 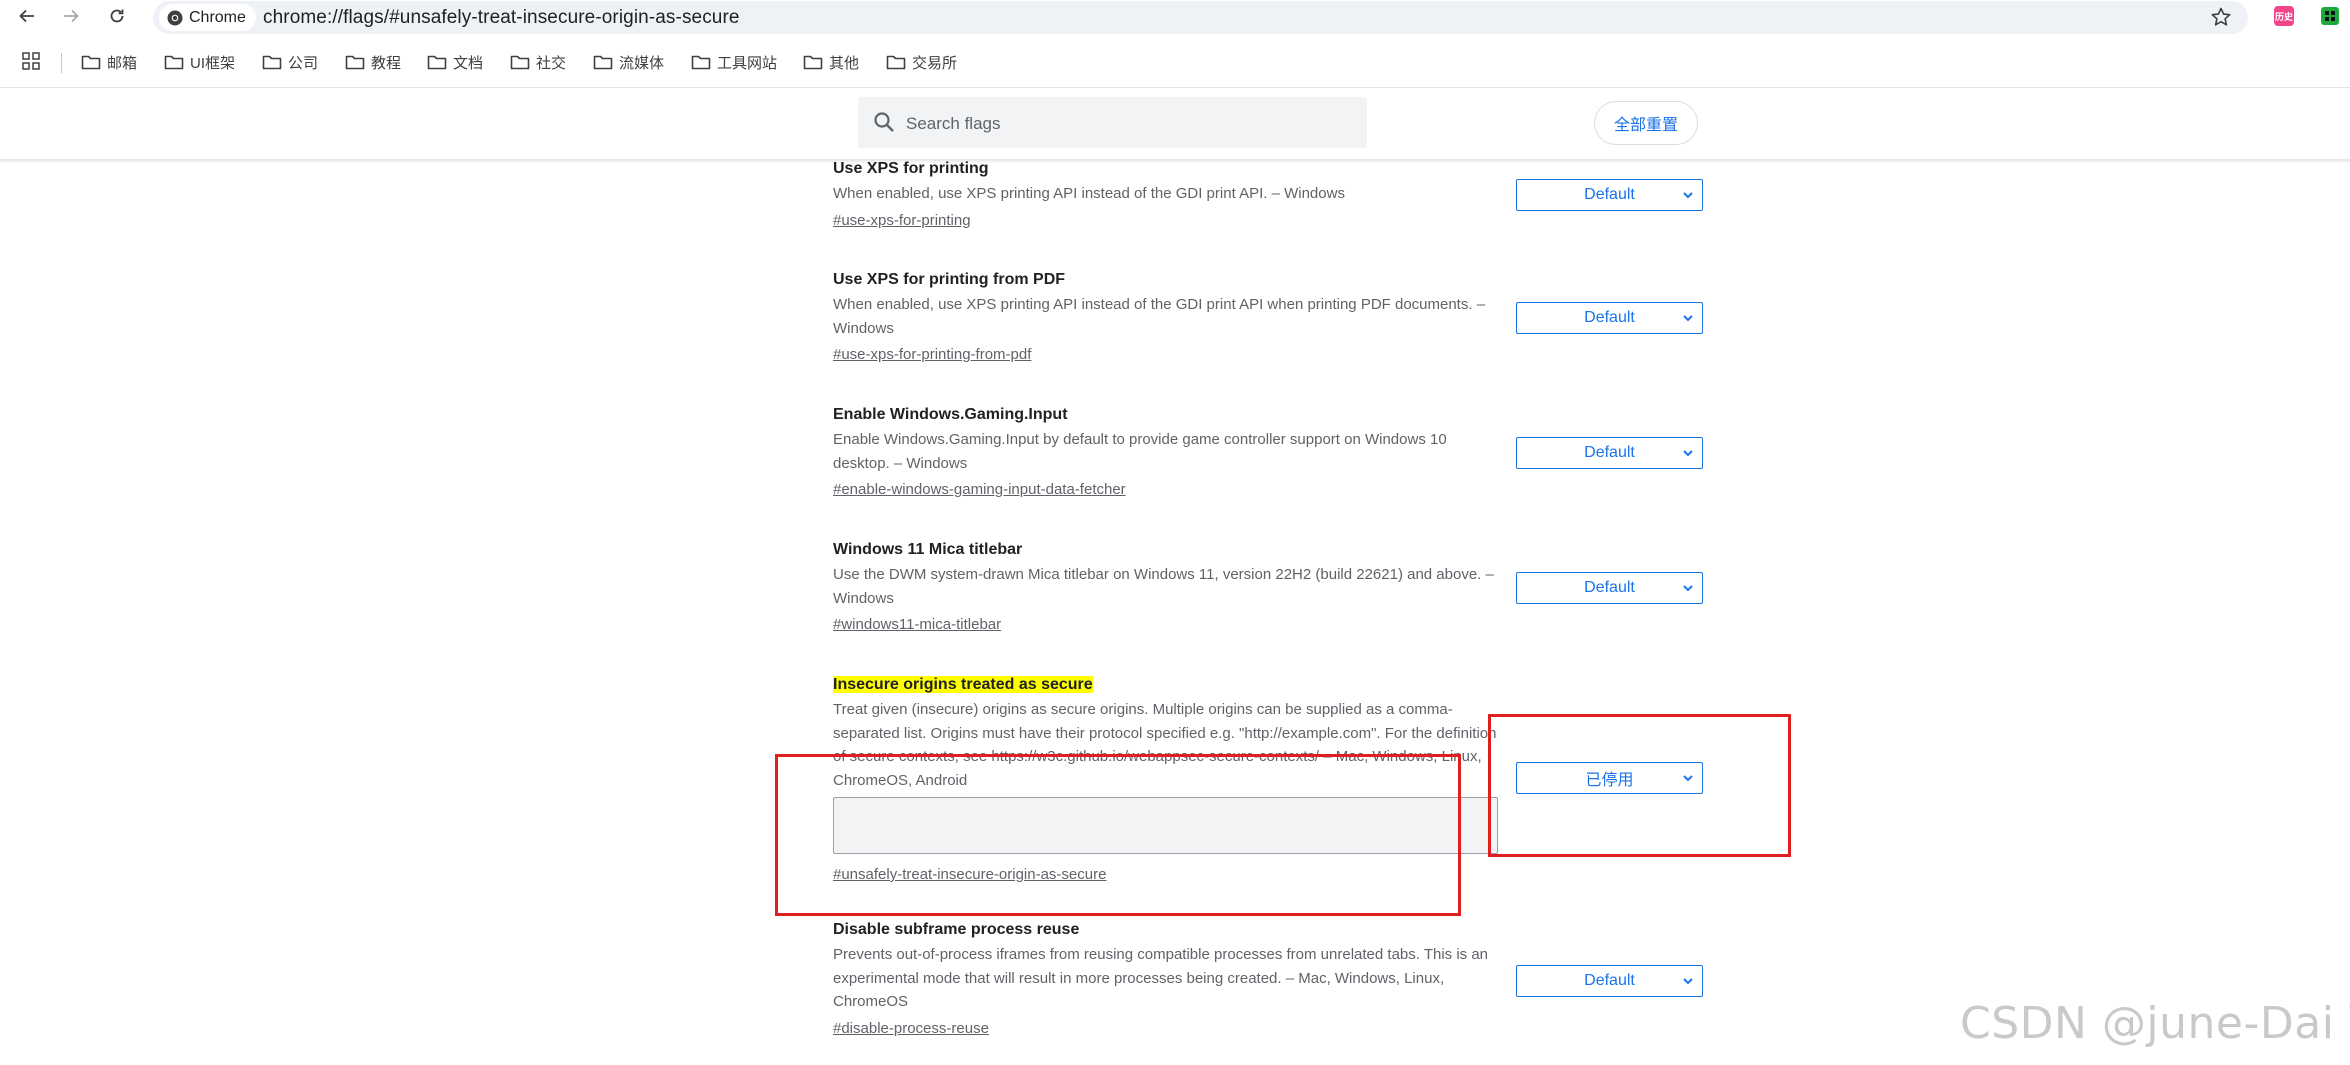 I want to click on insecure-origins-textarea, so click(x=1165, y=825).